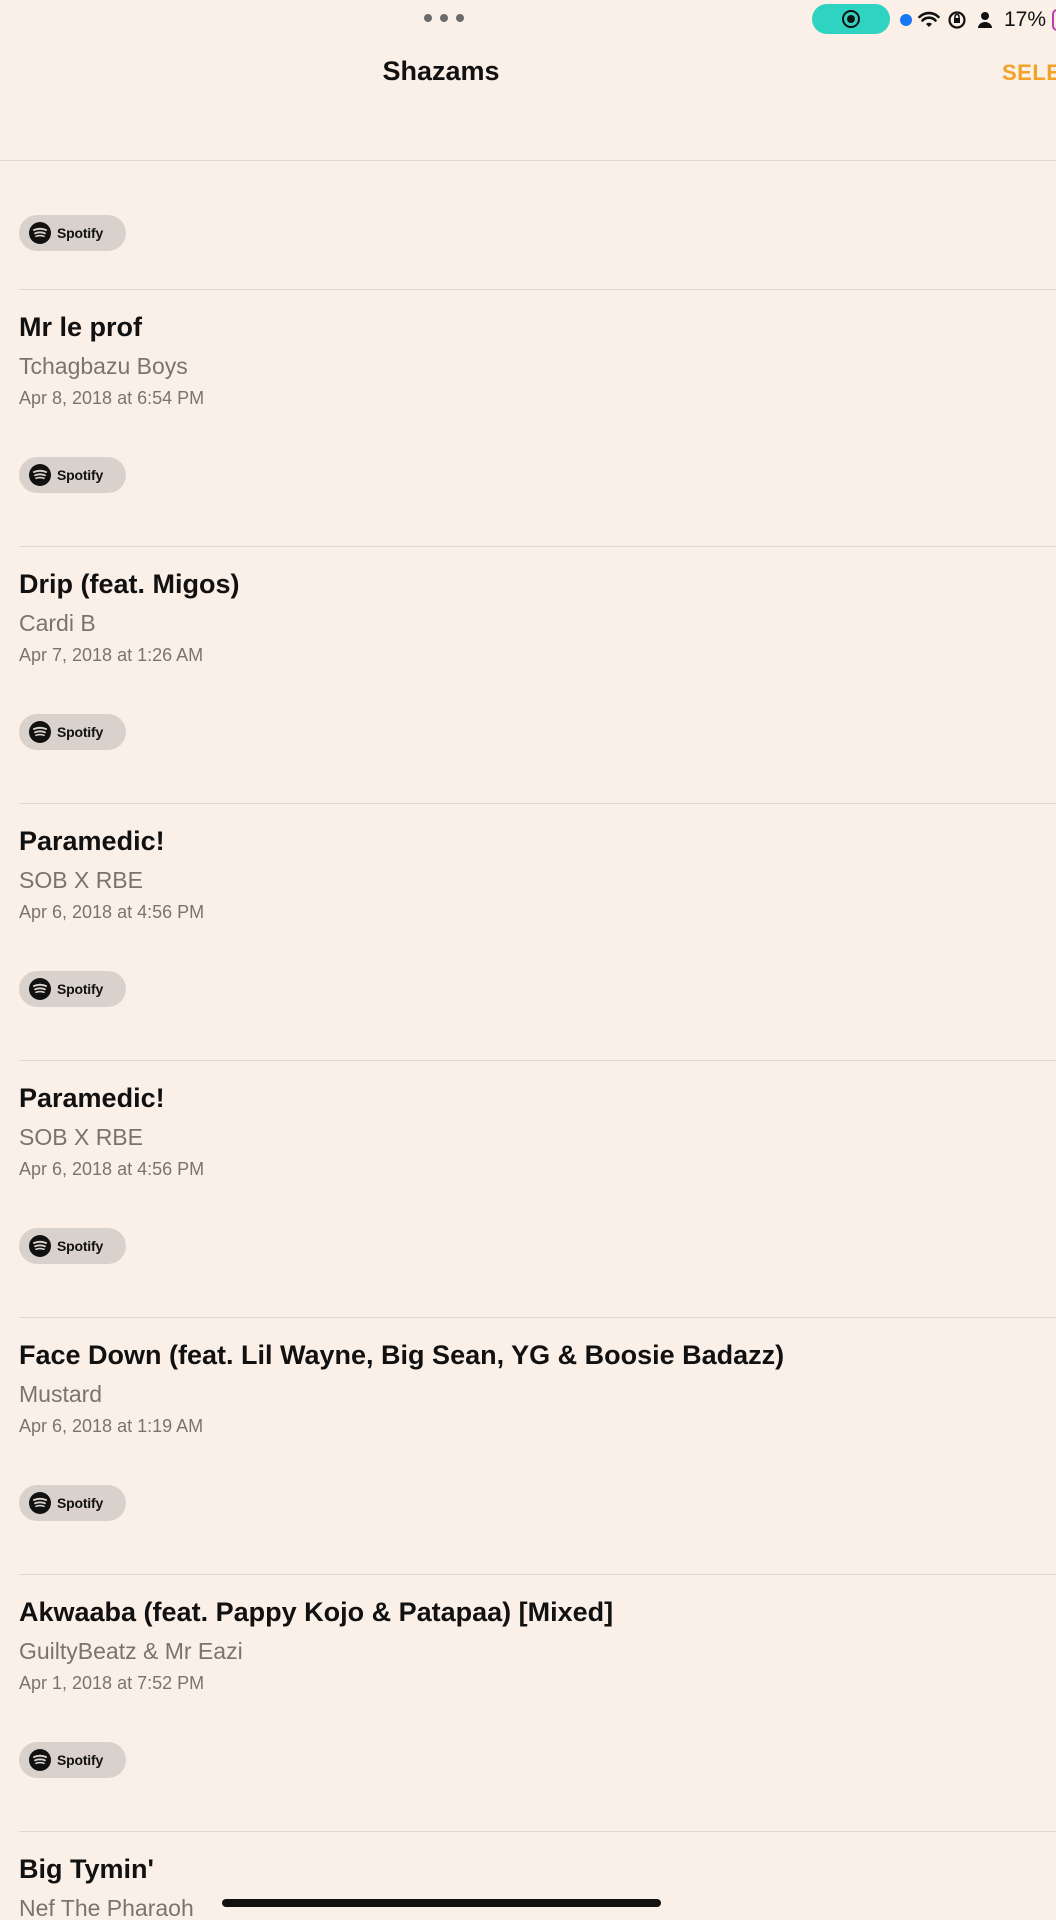 This screenshot has width=1056, height=1920. What do you see at coordinates (528, 20) in the screenshot?
I see `status-bar: 17%` at bounding box center [528, 20].